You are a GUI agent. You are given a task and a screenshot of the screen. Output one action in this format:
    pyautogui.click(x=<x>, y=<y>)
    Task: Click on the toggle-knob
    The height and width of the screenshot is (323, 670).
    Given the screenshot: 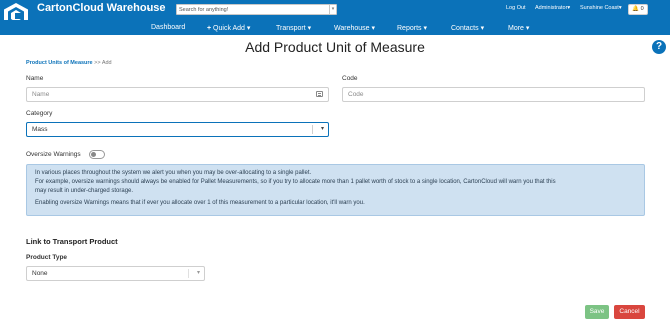 What is the action you would take?
    pyautogui.click(x=93, y=154)
    